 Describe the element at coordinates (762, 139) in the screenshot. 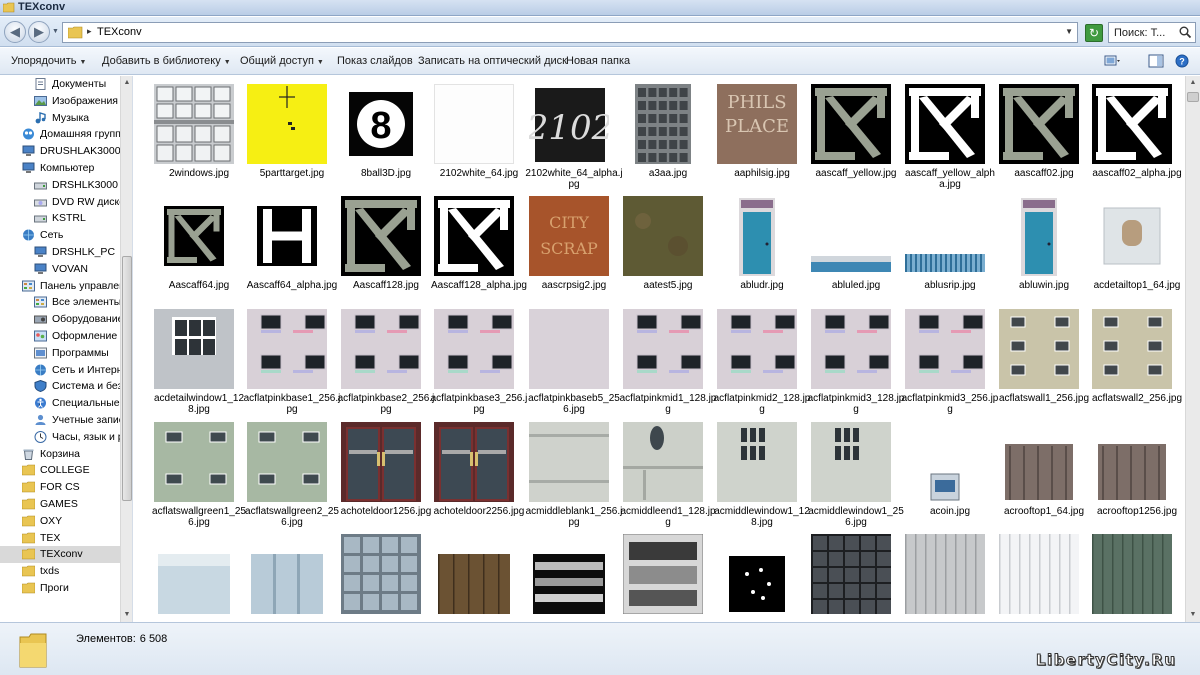

I see `file-item: PHILS PLACE aaphilsig.jpg` at that location.